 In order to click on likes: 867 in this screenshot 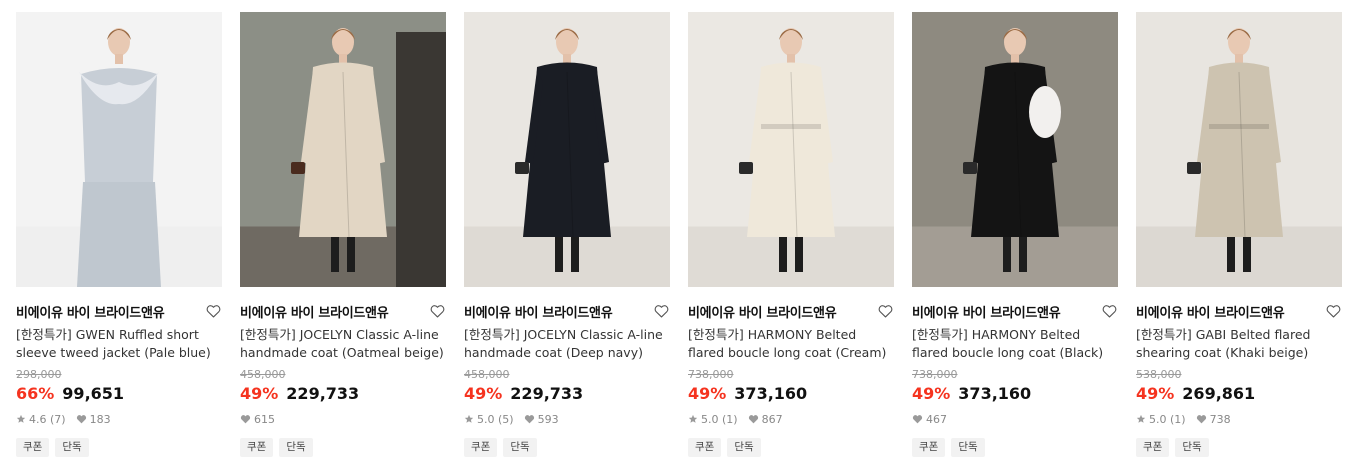, I will do `click(765, 419)`.